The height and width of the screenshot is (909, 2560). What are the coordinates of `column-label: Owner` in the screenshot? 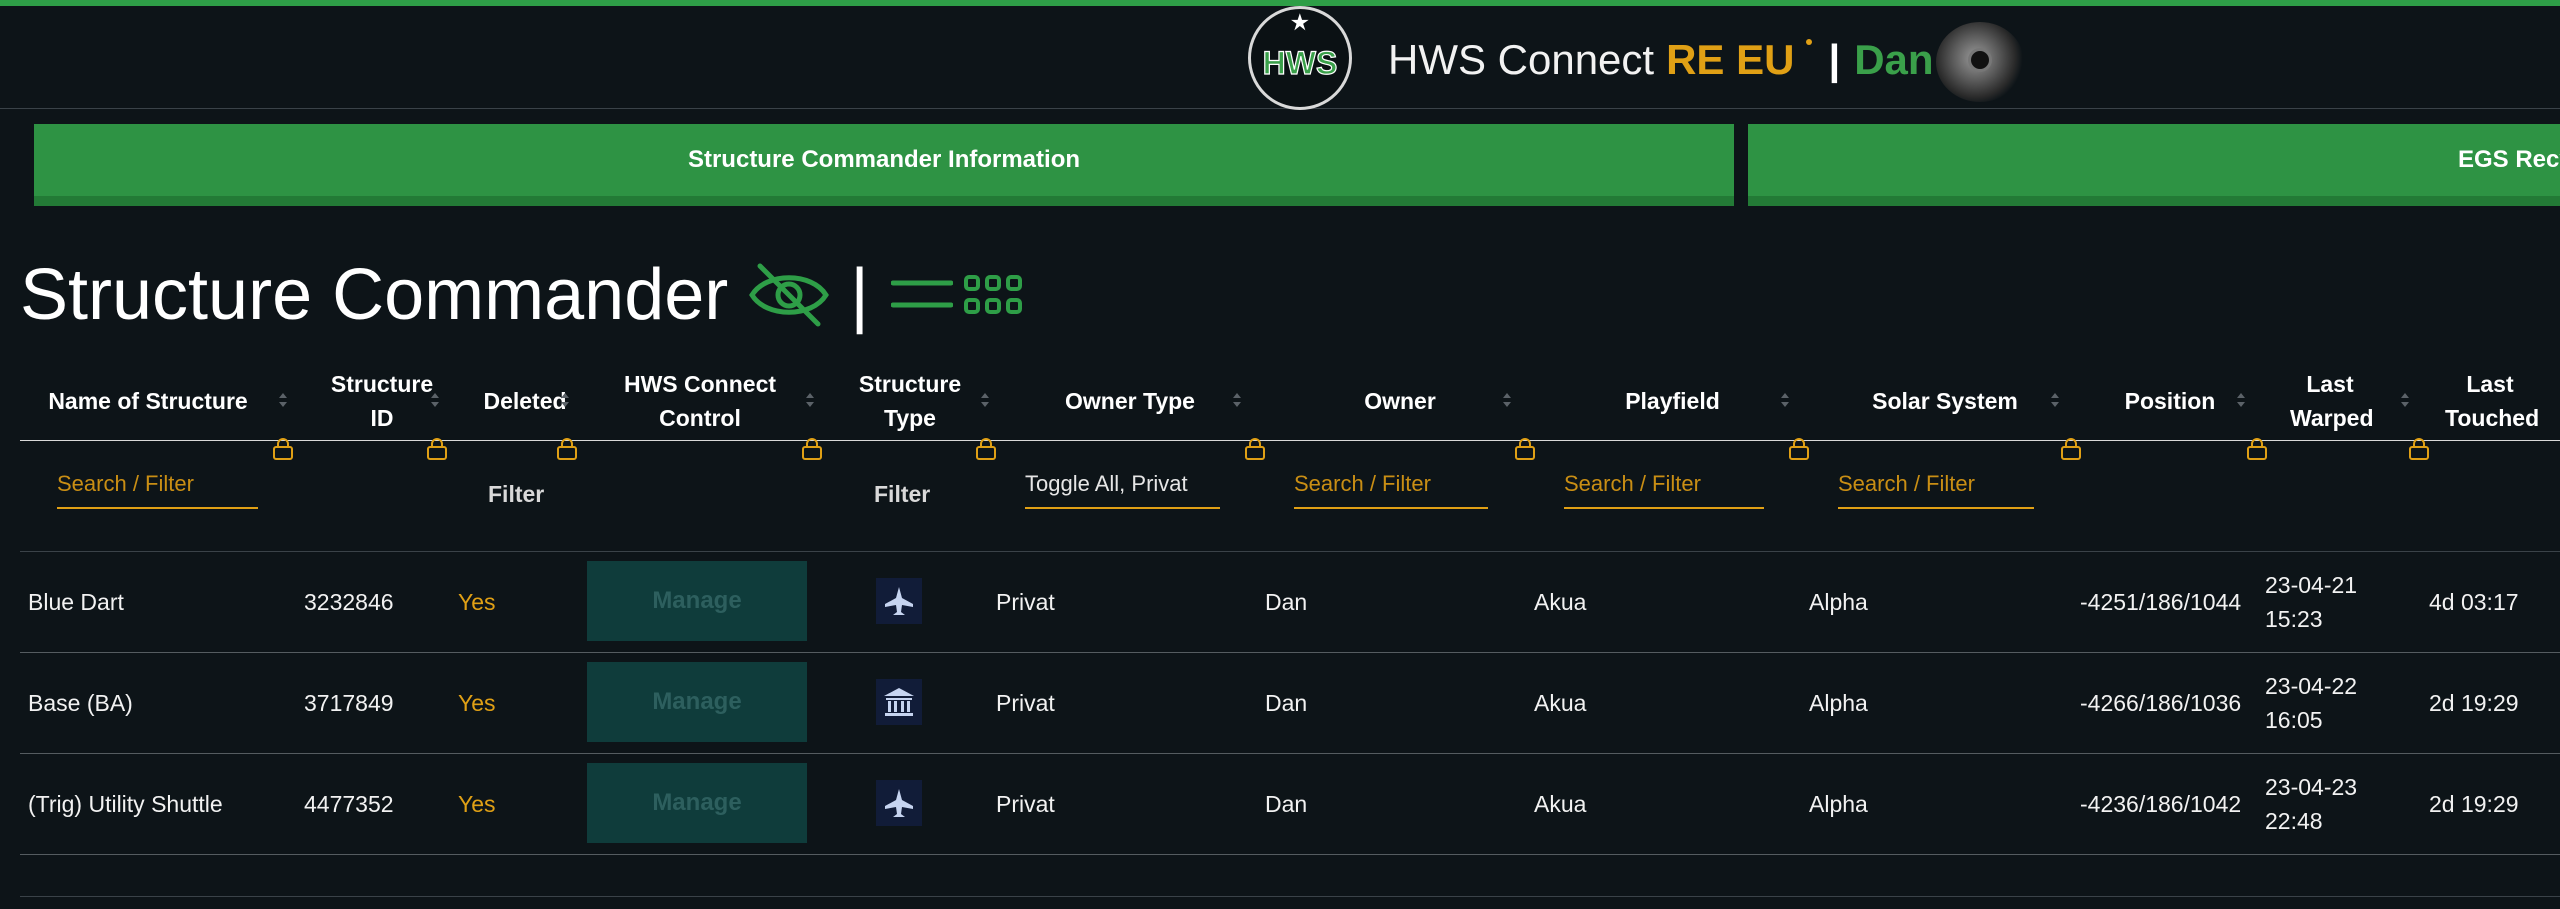 It's located at (1400, 401).